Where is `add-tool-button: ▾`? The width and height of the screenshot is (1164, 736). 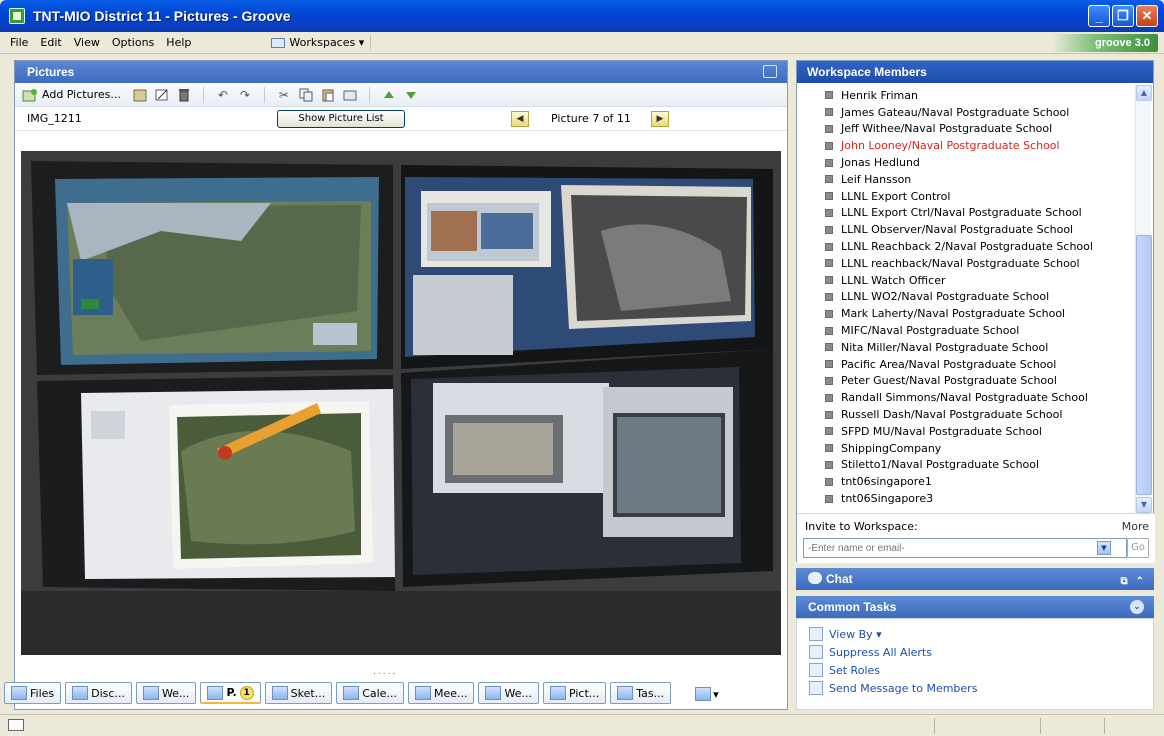
add-tool-button: ▾ is located at coordinates (707, 694).